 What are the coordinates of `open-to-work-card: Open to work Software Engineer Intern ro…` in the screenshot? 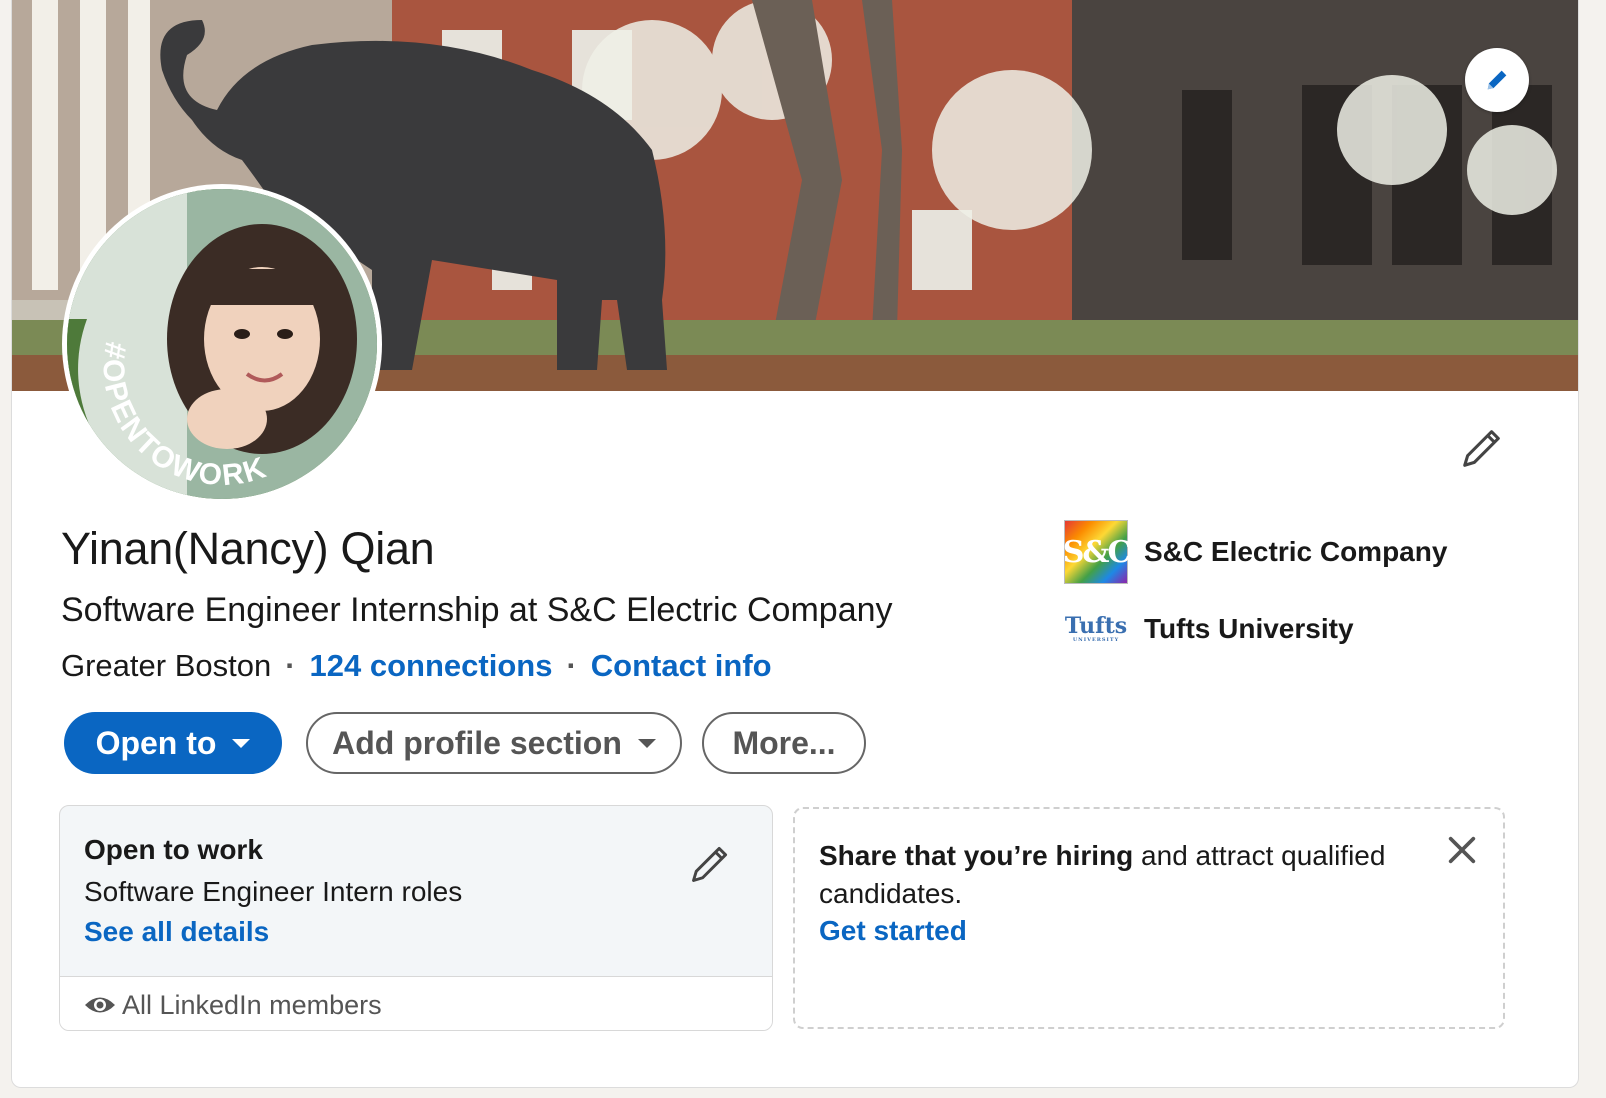 It's located at (416, 918).